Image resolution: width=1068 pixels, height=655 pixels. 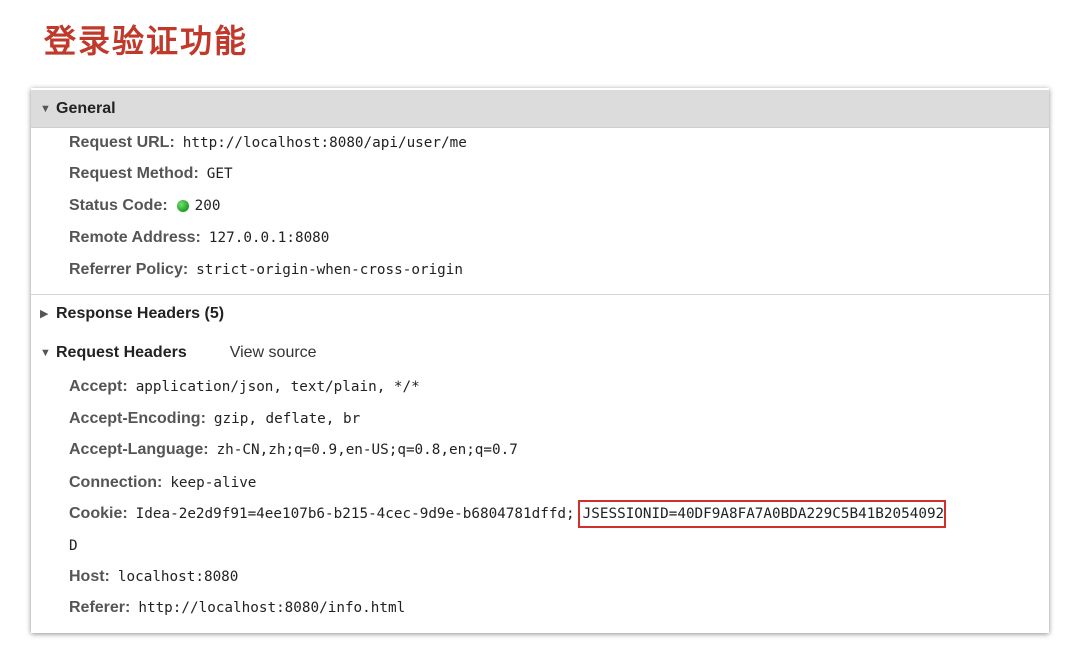 I want to click on row-key: Status Code:, so click(x=118, y=205).